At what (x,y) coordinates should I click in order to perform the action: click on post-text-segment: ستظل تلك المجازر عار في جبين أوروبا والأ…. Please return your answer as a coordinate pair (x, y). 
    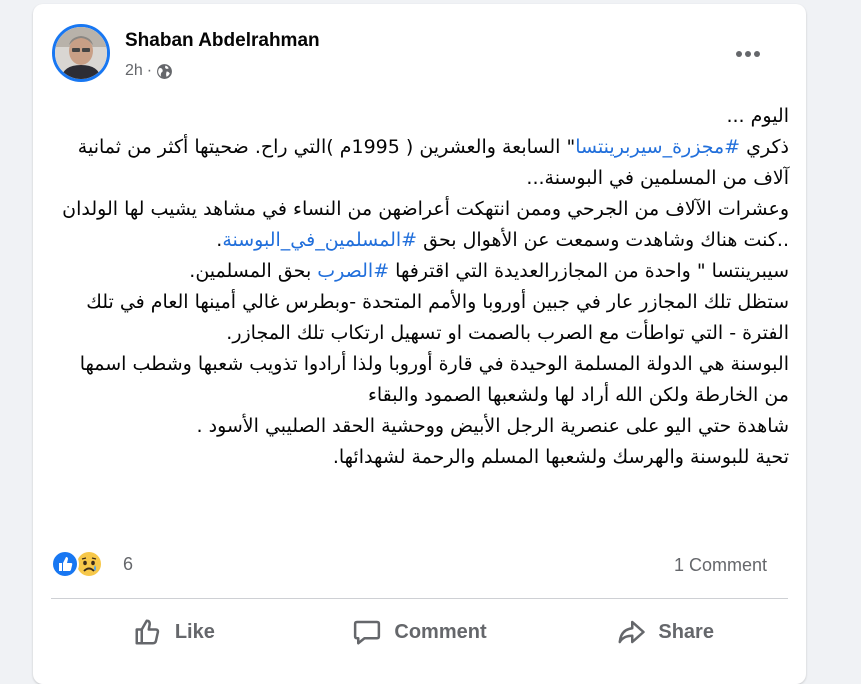
    Looking at the image, I should click on (437, 317).